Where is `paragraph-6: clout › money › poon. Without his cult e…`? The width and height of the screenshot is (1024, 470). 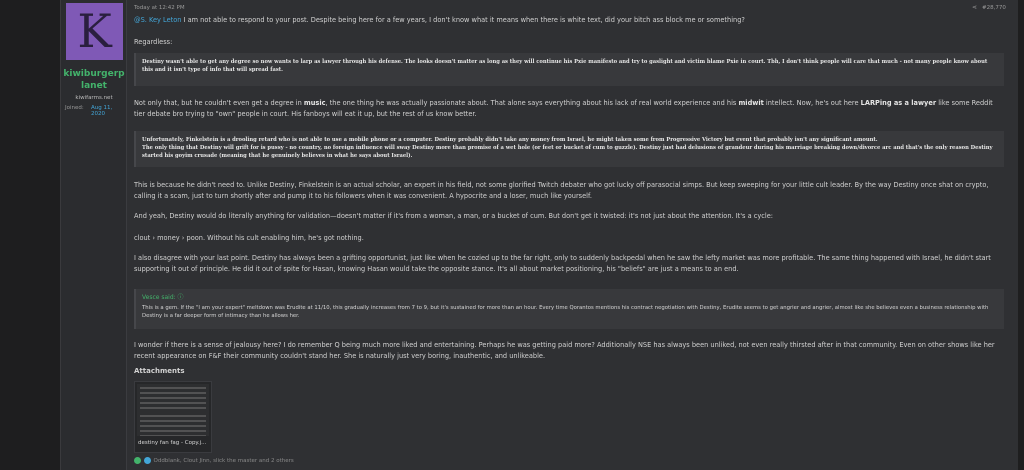
paragraph-6: clout › money › poon. Without his cult e… is located at coordinates (249, 238).